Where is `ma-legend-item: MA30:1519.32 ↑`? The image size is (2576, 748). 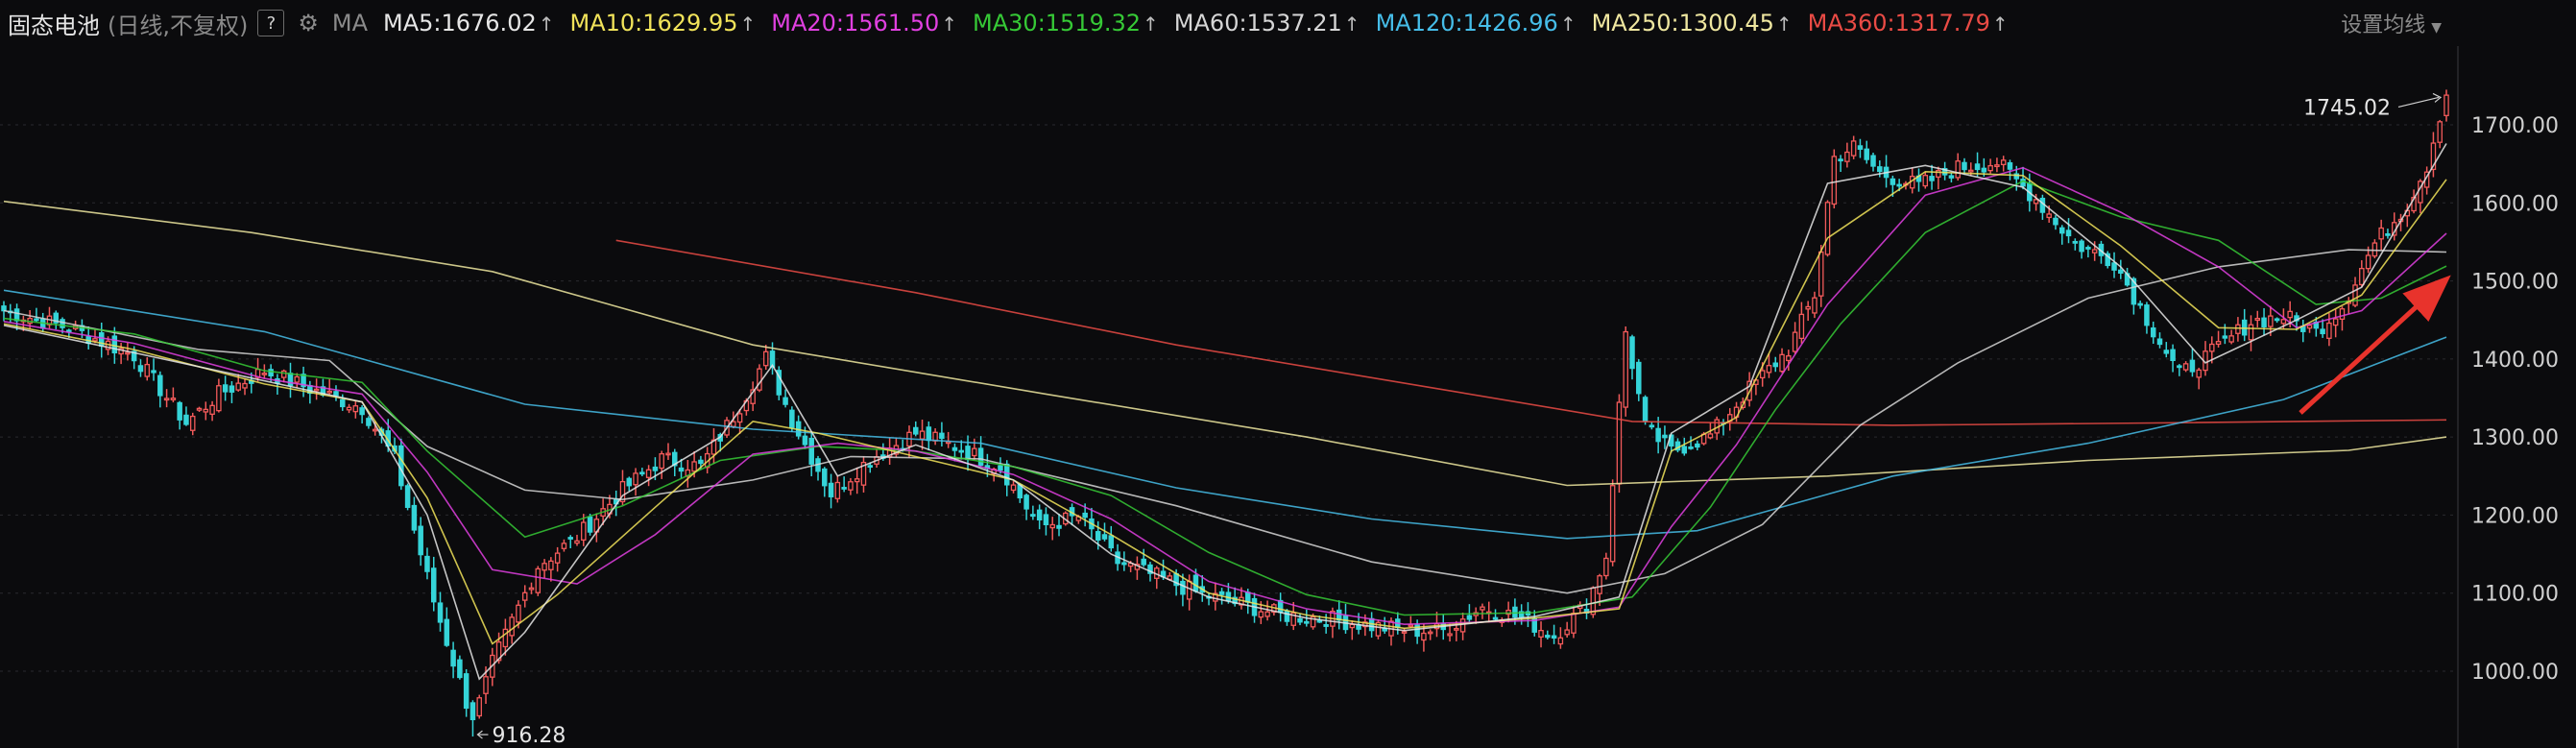 ma-legend-item: MA30:1519.32 ↑ is located at coordinates (1066, 23).